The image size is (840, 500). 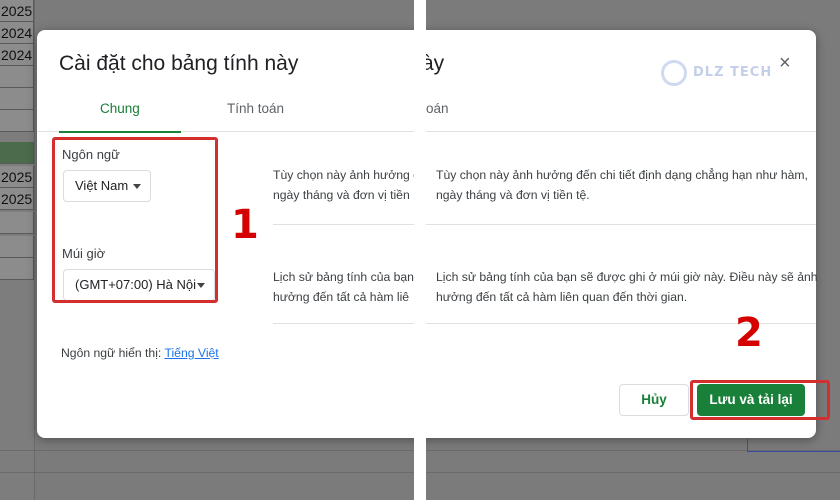 What do you see at coordinates (733, 72) in the screenshot?
I see `brand-watermark-text: DLZ TECH` at bounding box center [733, 72].